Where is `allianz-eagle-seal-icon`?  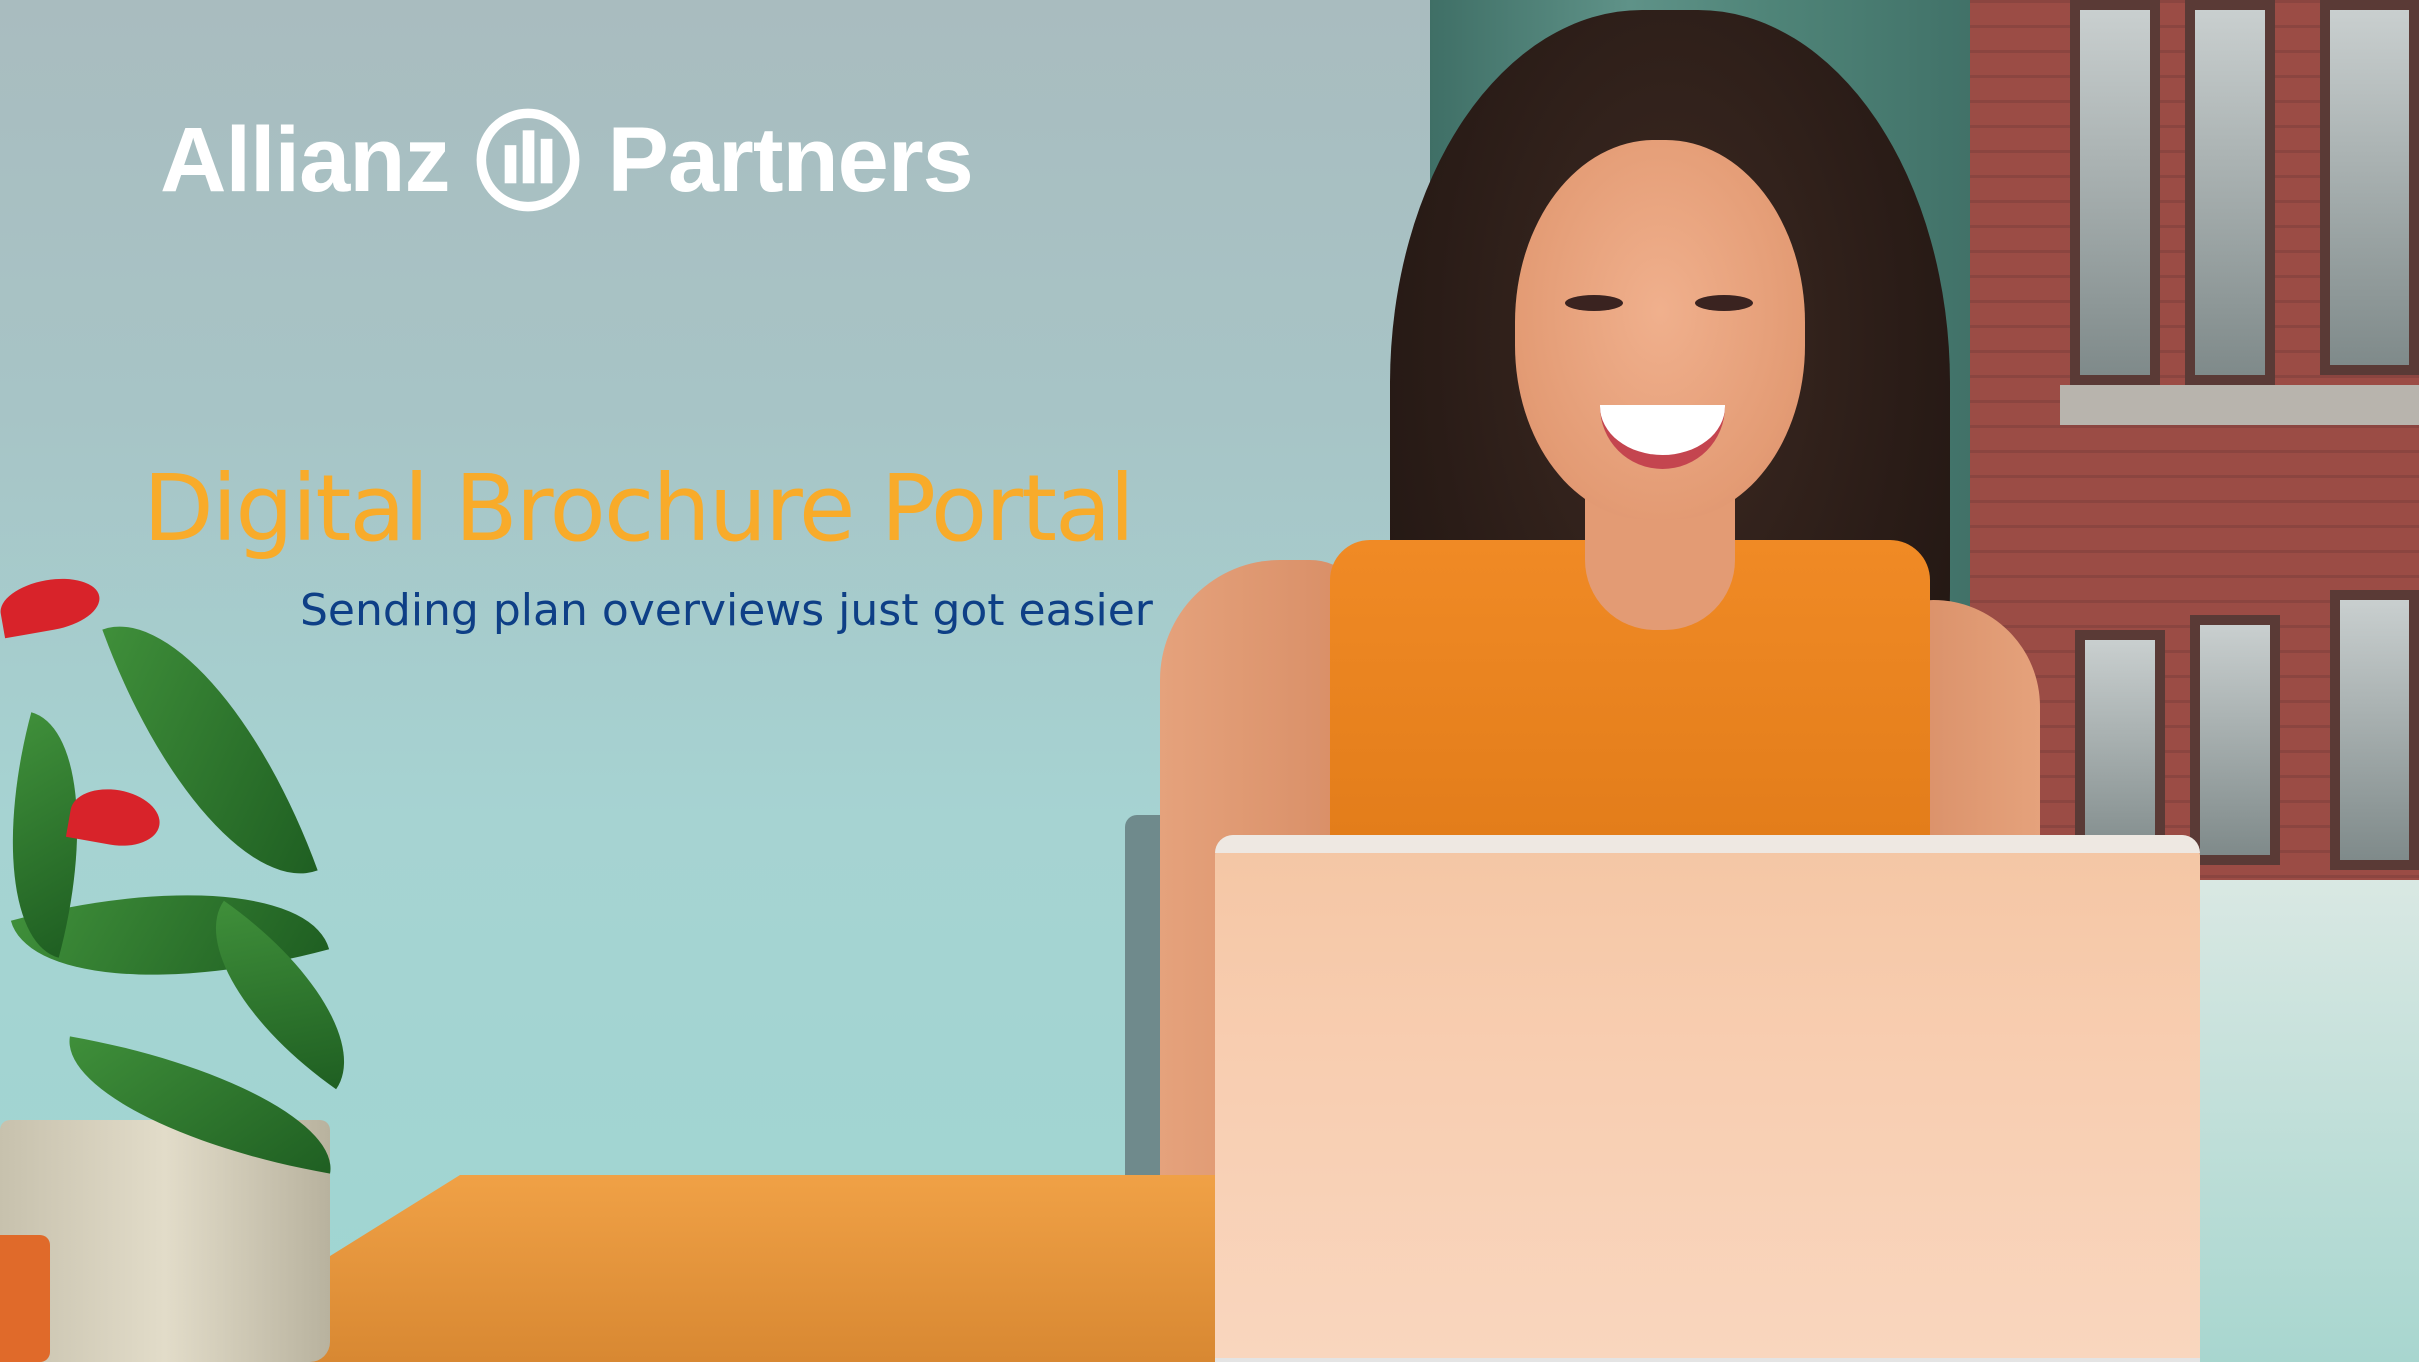
allianz-eagle-seal-icon is located at coordinates (528, 160).